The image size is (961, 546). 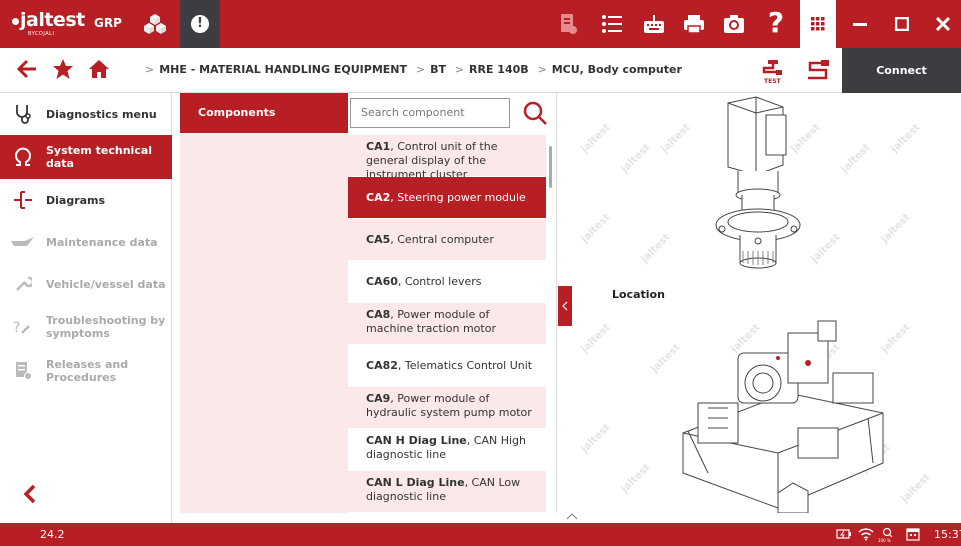 What do you see at coordinates (480, 534) in the screenshot?
I see `status-bar: 24.2 100 % 15:37` at bounding box center [480, 534].